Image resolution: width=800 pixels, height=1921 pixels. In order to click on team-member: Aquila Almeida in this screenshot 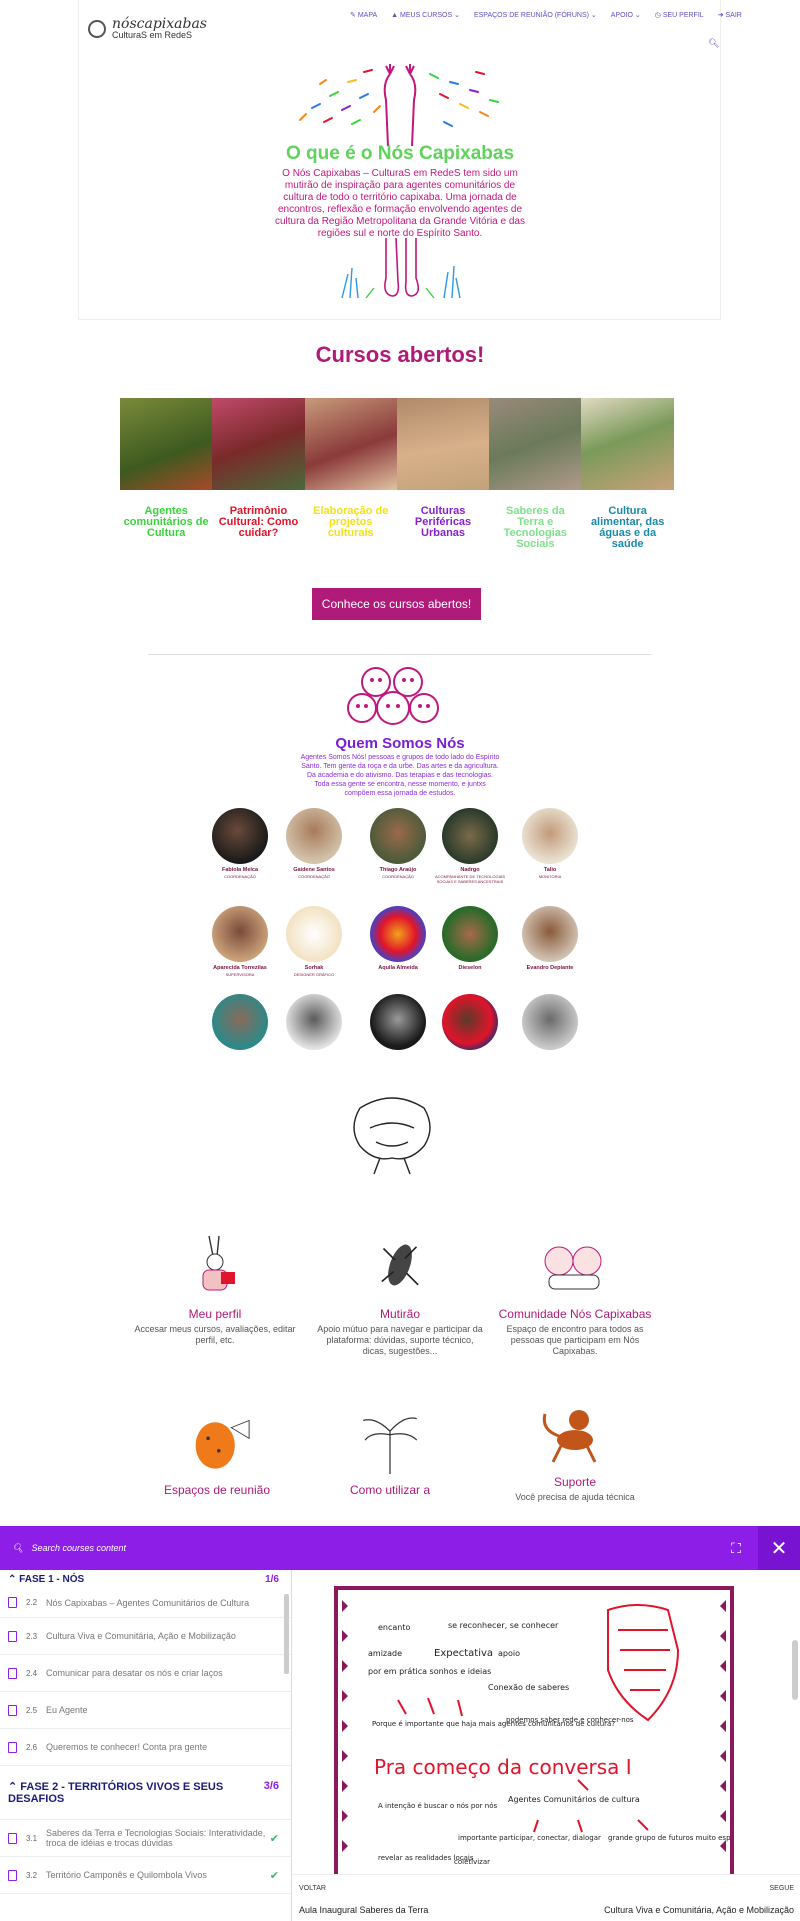, I will do `click(398, 939)`.